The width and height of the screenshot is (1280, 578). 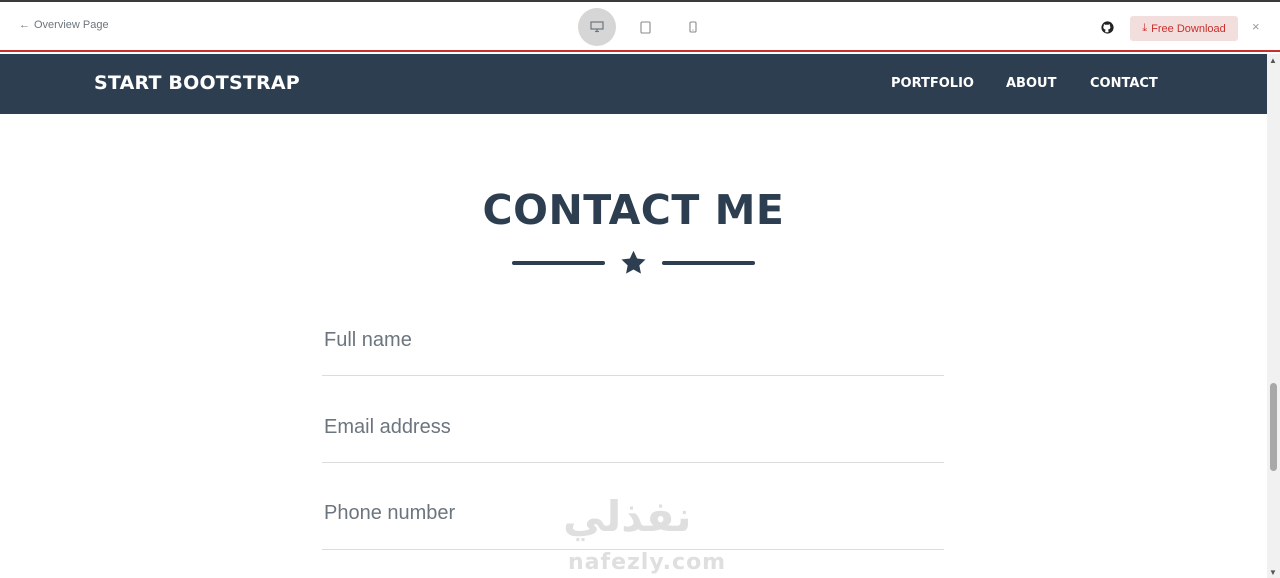 I want to click on scroll-down-arrow-icon: ▼, so click(x=1273, y=572).